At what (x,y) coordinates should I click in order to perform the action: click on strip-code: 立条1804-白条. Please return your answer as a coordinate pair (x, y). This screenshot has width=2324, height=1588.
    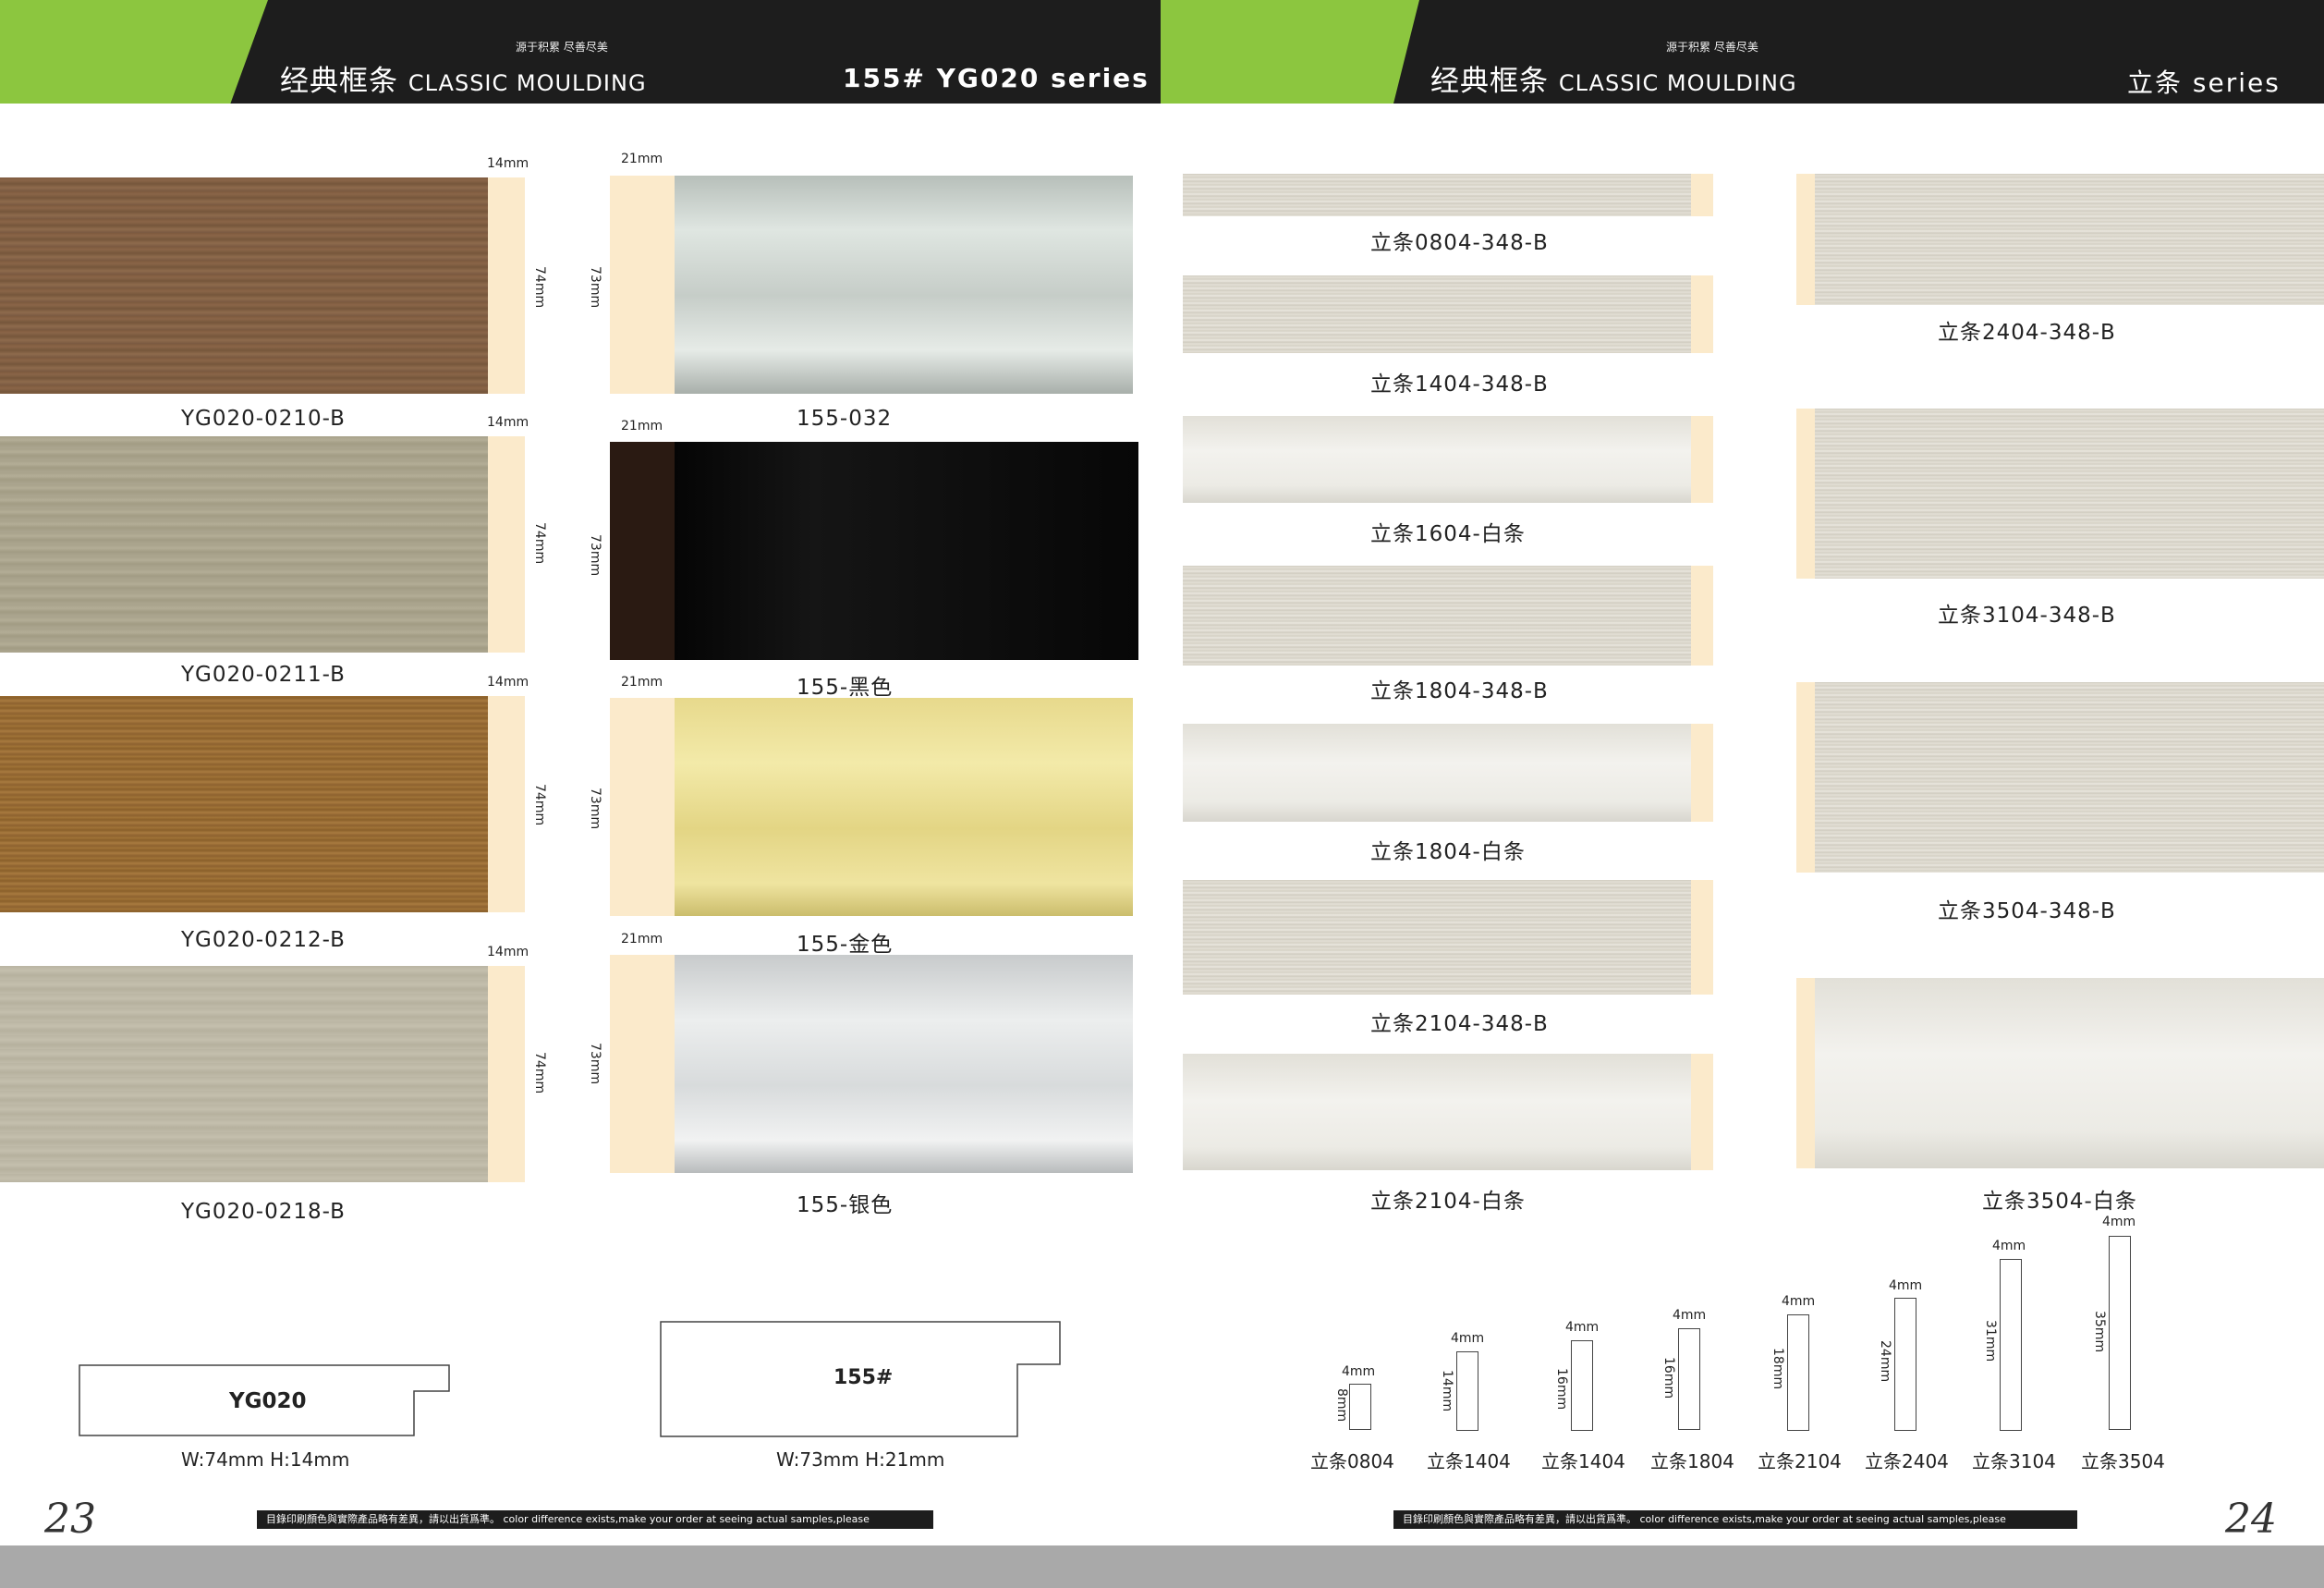
    Looking at the image, I should click on (1448, 852).